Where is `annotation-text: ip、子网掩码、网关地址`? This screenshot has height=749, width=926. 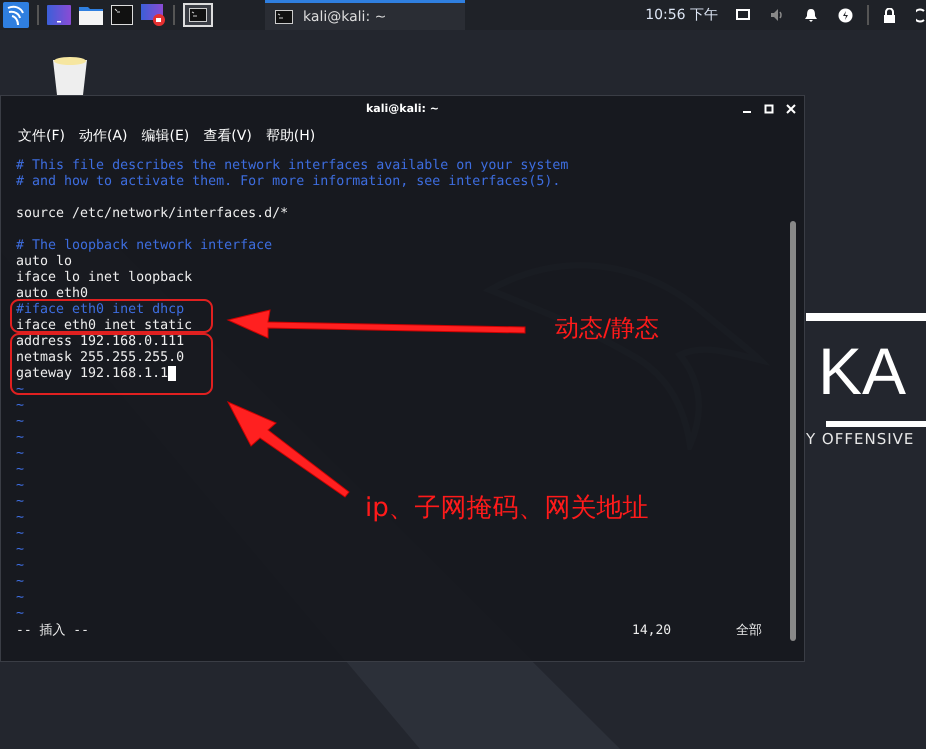 annotation-text: ip、子网掩码、网关地址 is located at coordinates (507, 508).